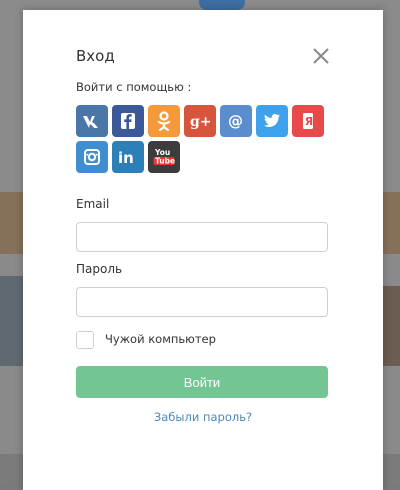 The height and width of the screenshot is (490, 400). I want to click on svg-text: in, so click(126, 157).